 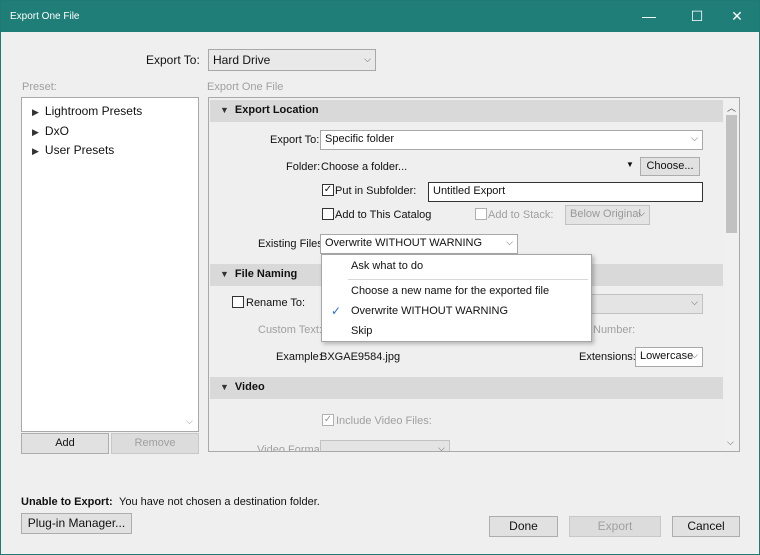 I want to click on example-value: BXGAE9584.jpg, so click(x=360, y=357).